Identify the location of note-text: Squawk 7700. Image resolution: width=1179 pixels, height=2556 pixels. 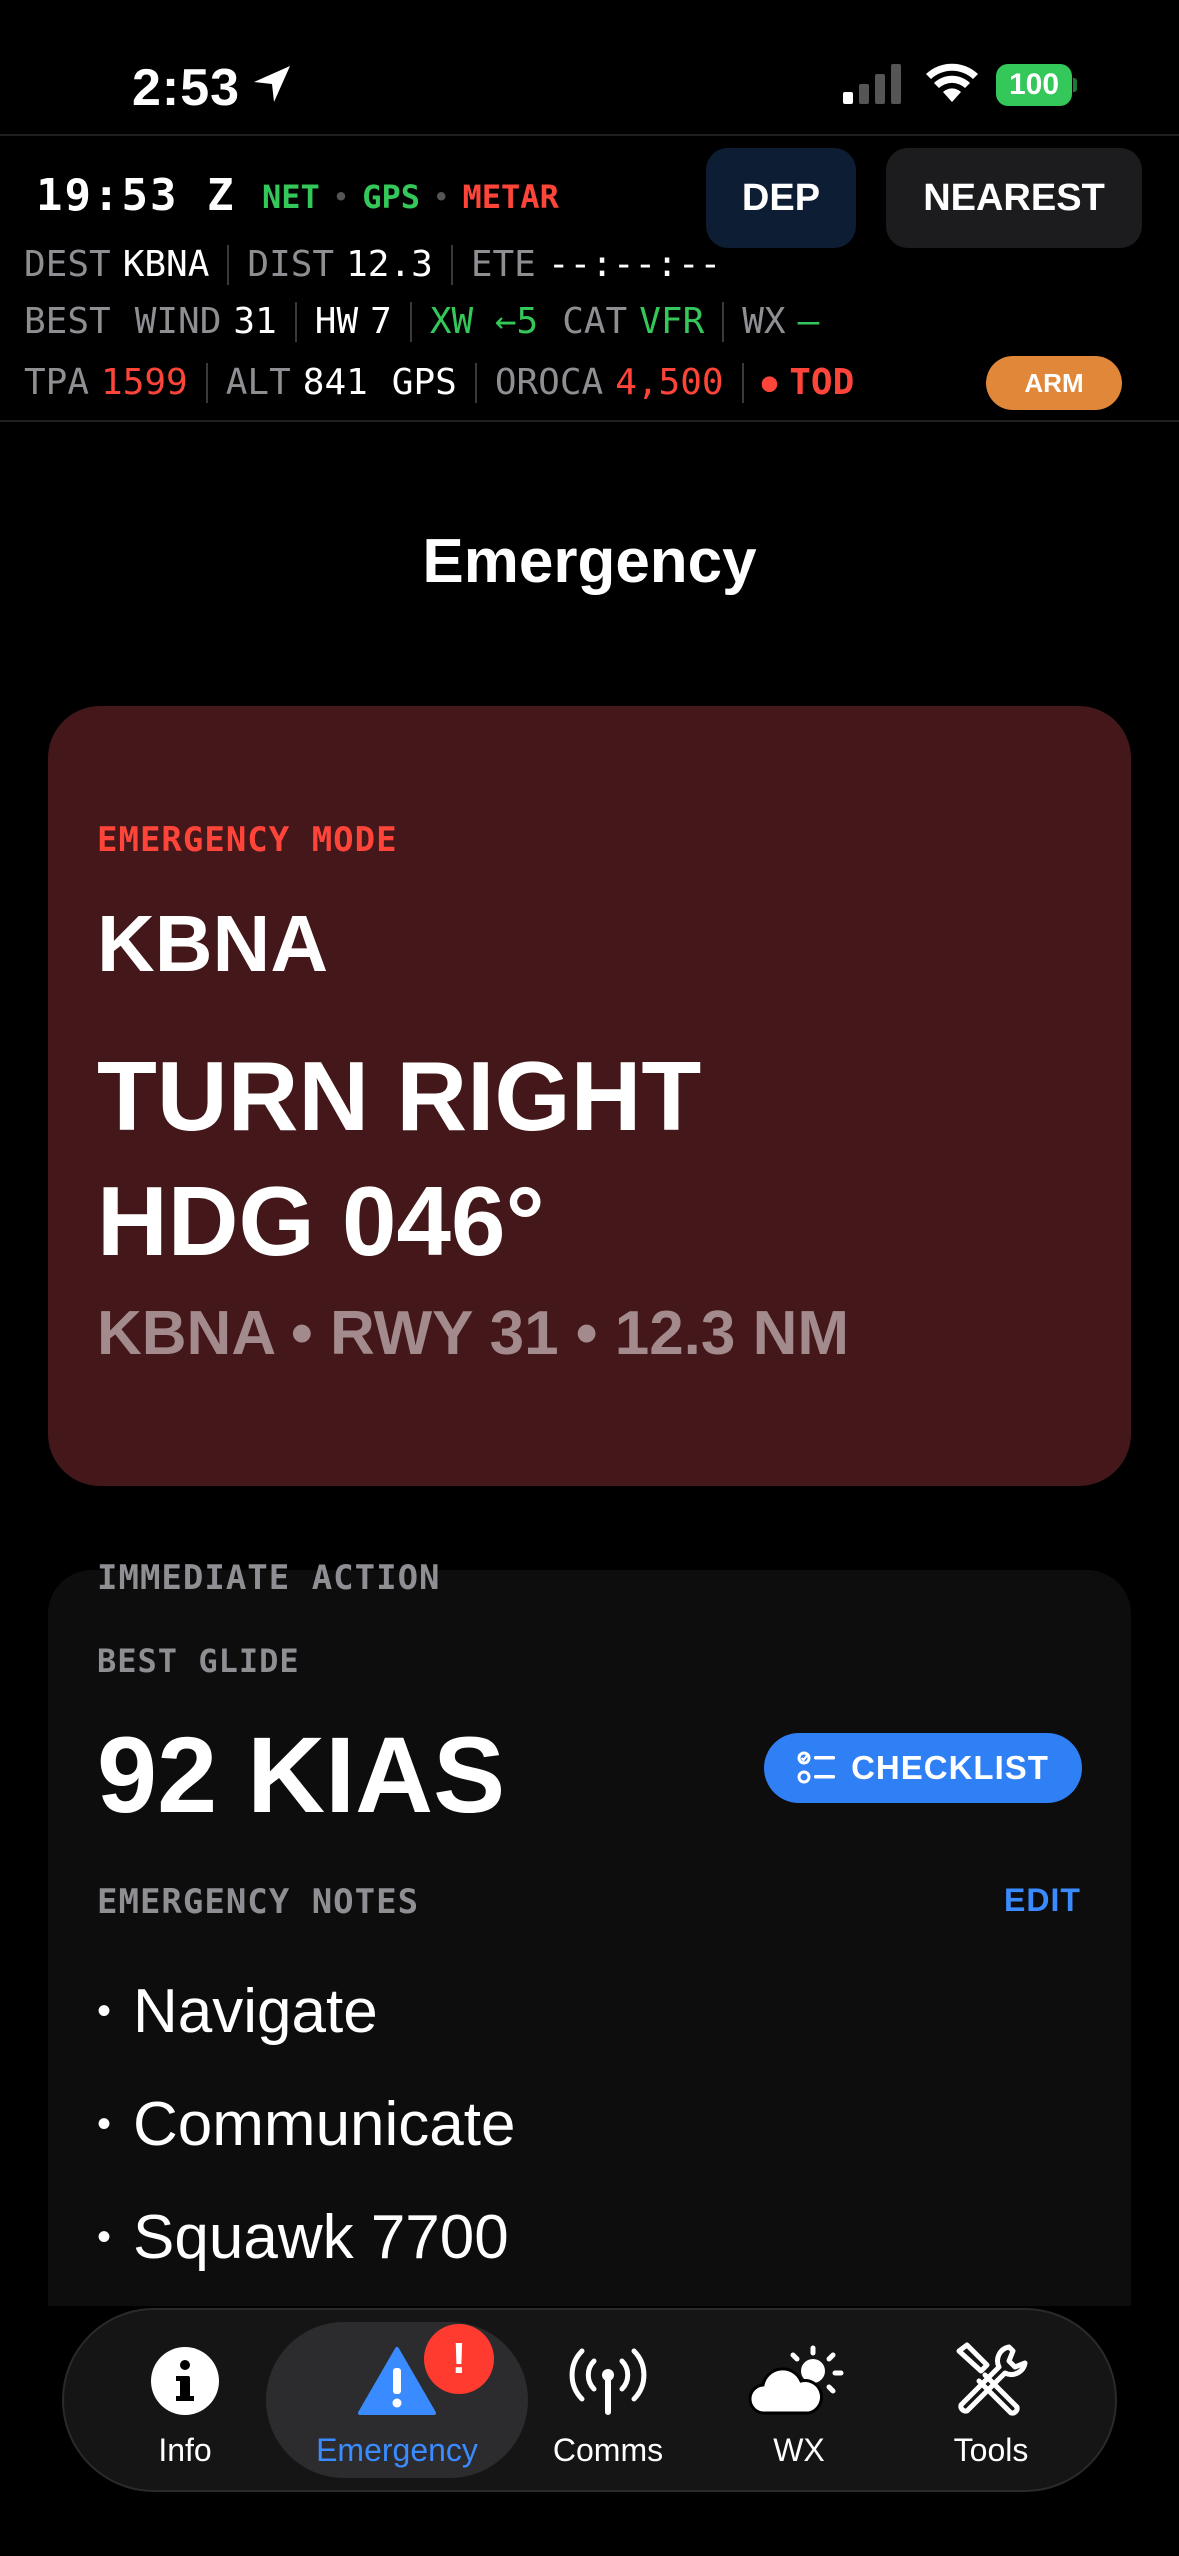
(321, 2237).